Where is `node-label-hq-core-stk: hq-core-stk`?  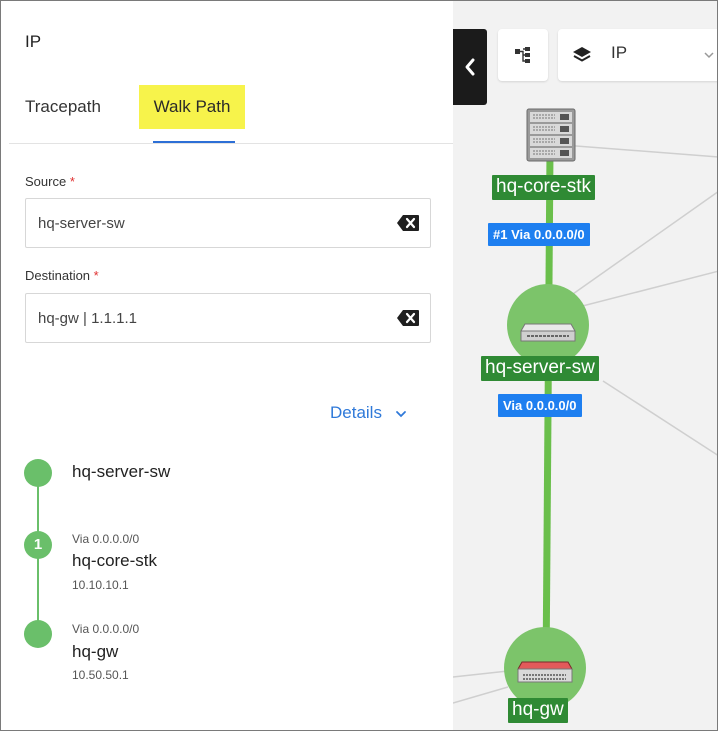
node-label-hq-core-stk: hq-core-stk is located at coordinates (544, 187).